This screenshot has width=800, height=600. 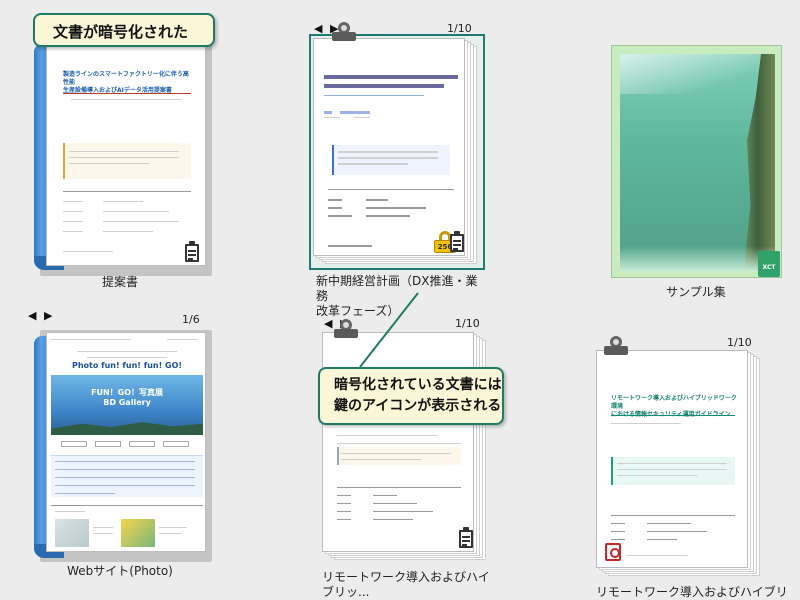 I want to click on proposal-summary-box, so click(x=127, y=161).